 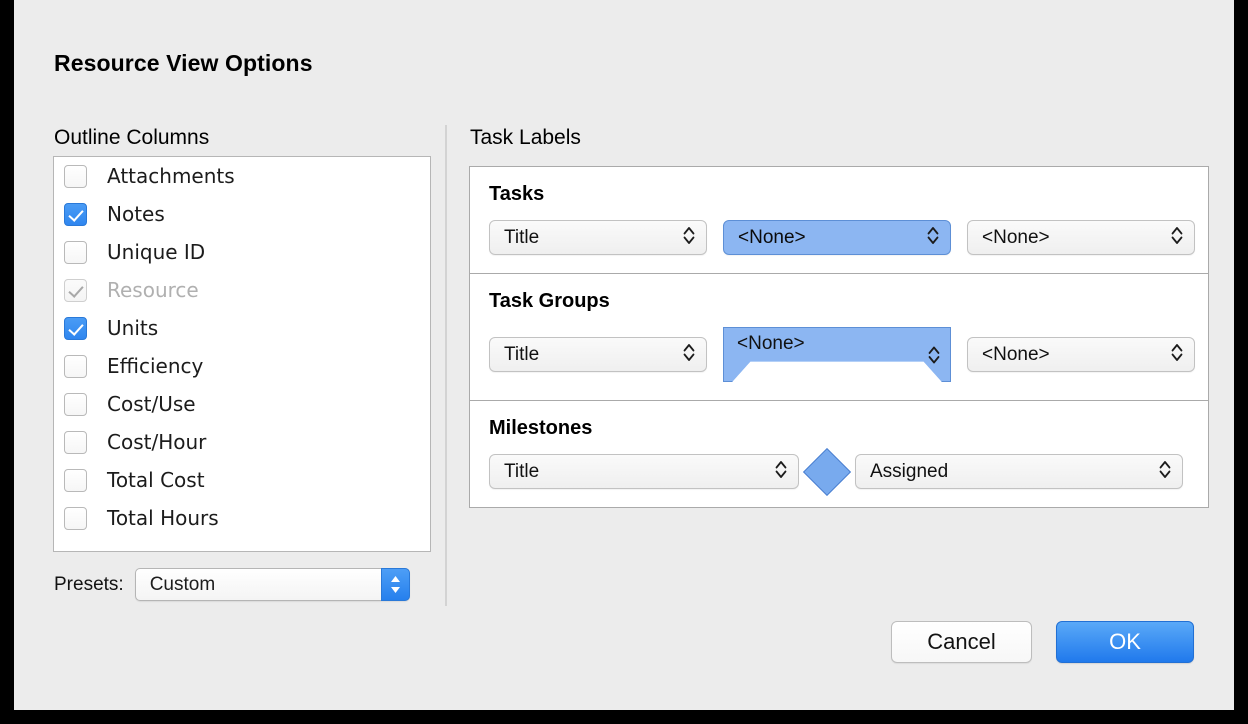 What do you see at coordinates (182, 584) in the screenshot?
I see `presets-value: Custom` at bounding box center [182, 584].